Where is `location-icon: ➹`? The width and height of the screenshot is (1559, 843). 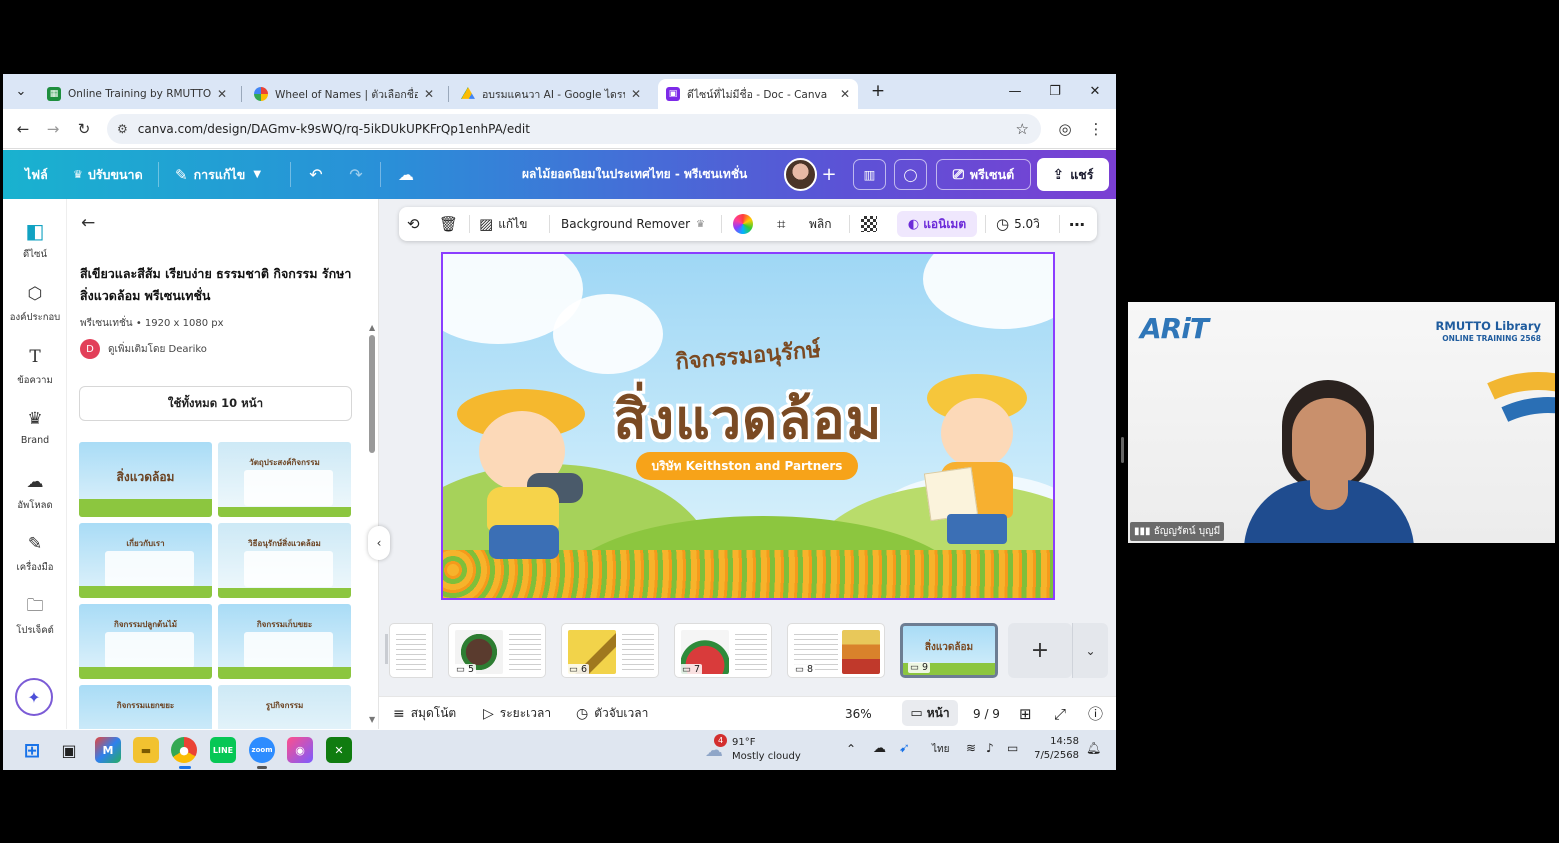 location-icon: ➹ is located at coordinates (904, 748).